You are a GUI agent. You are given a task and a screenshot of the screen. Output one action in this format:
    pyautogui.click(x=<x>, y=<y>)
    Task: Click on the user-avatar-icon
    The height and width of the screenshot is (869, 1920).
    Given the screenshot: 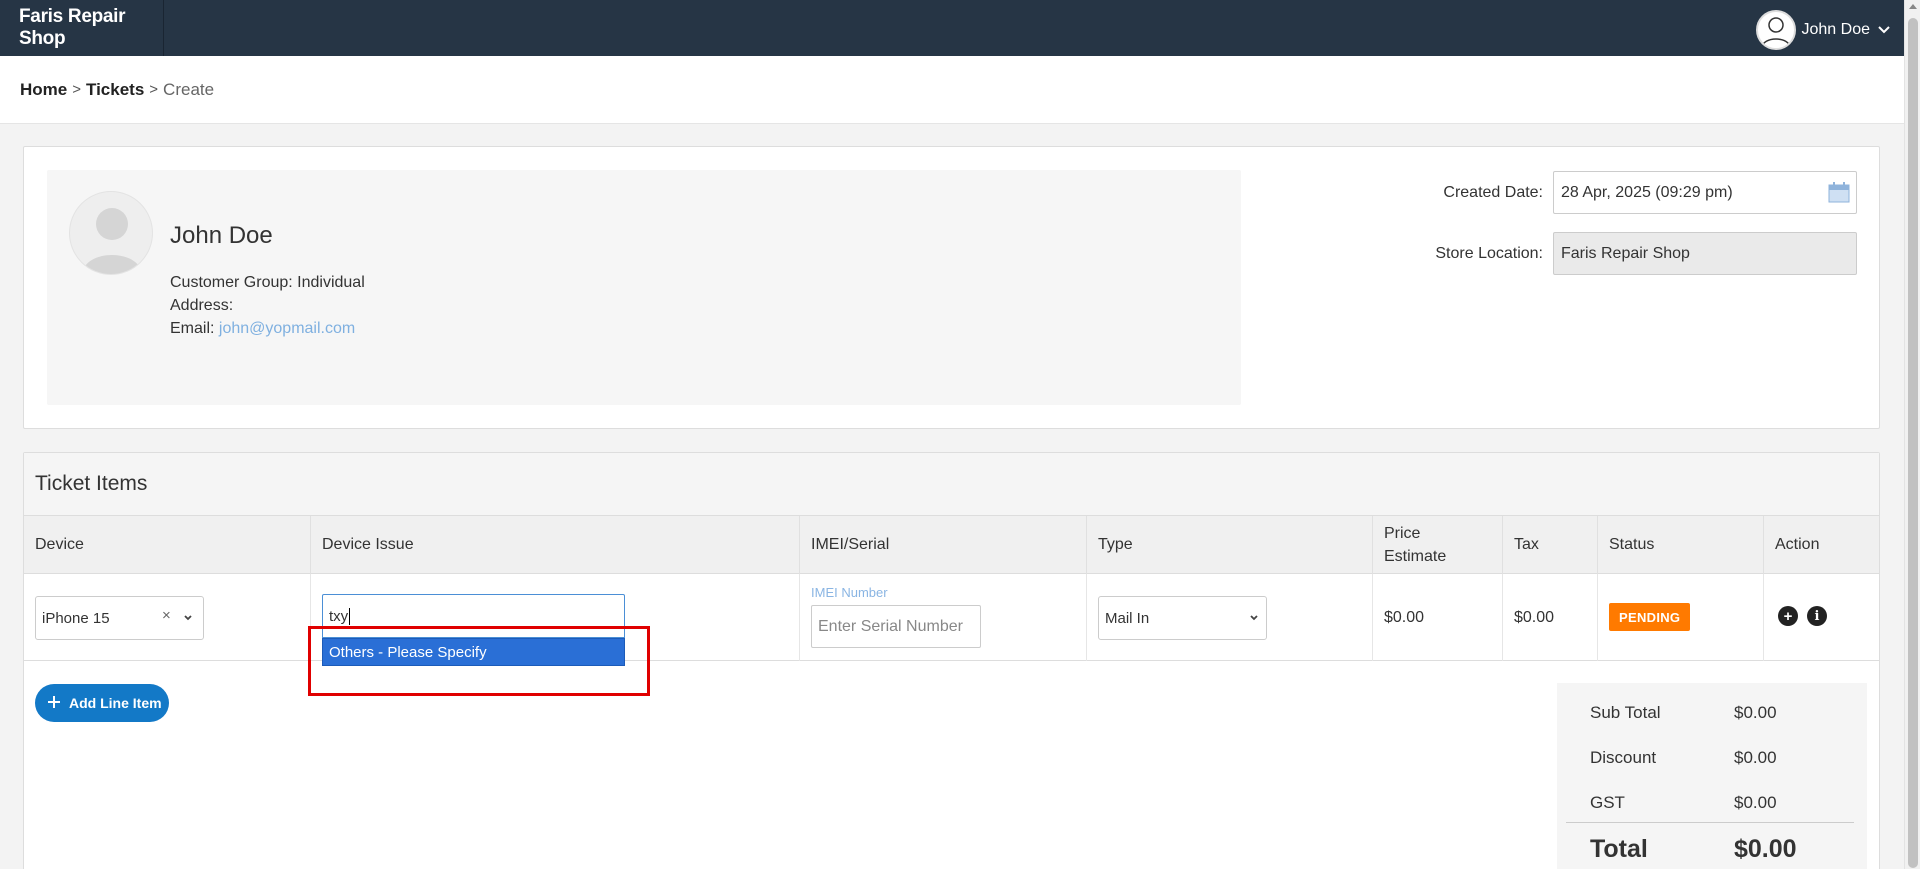 What is the action you would take?
    pyautogui.click(x=1775, y=30)
    